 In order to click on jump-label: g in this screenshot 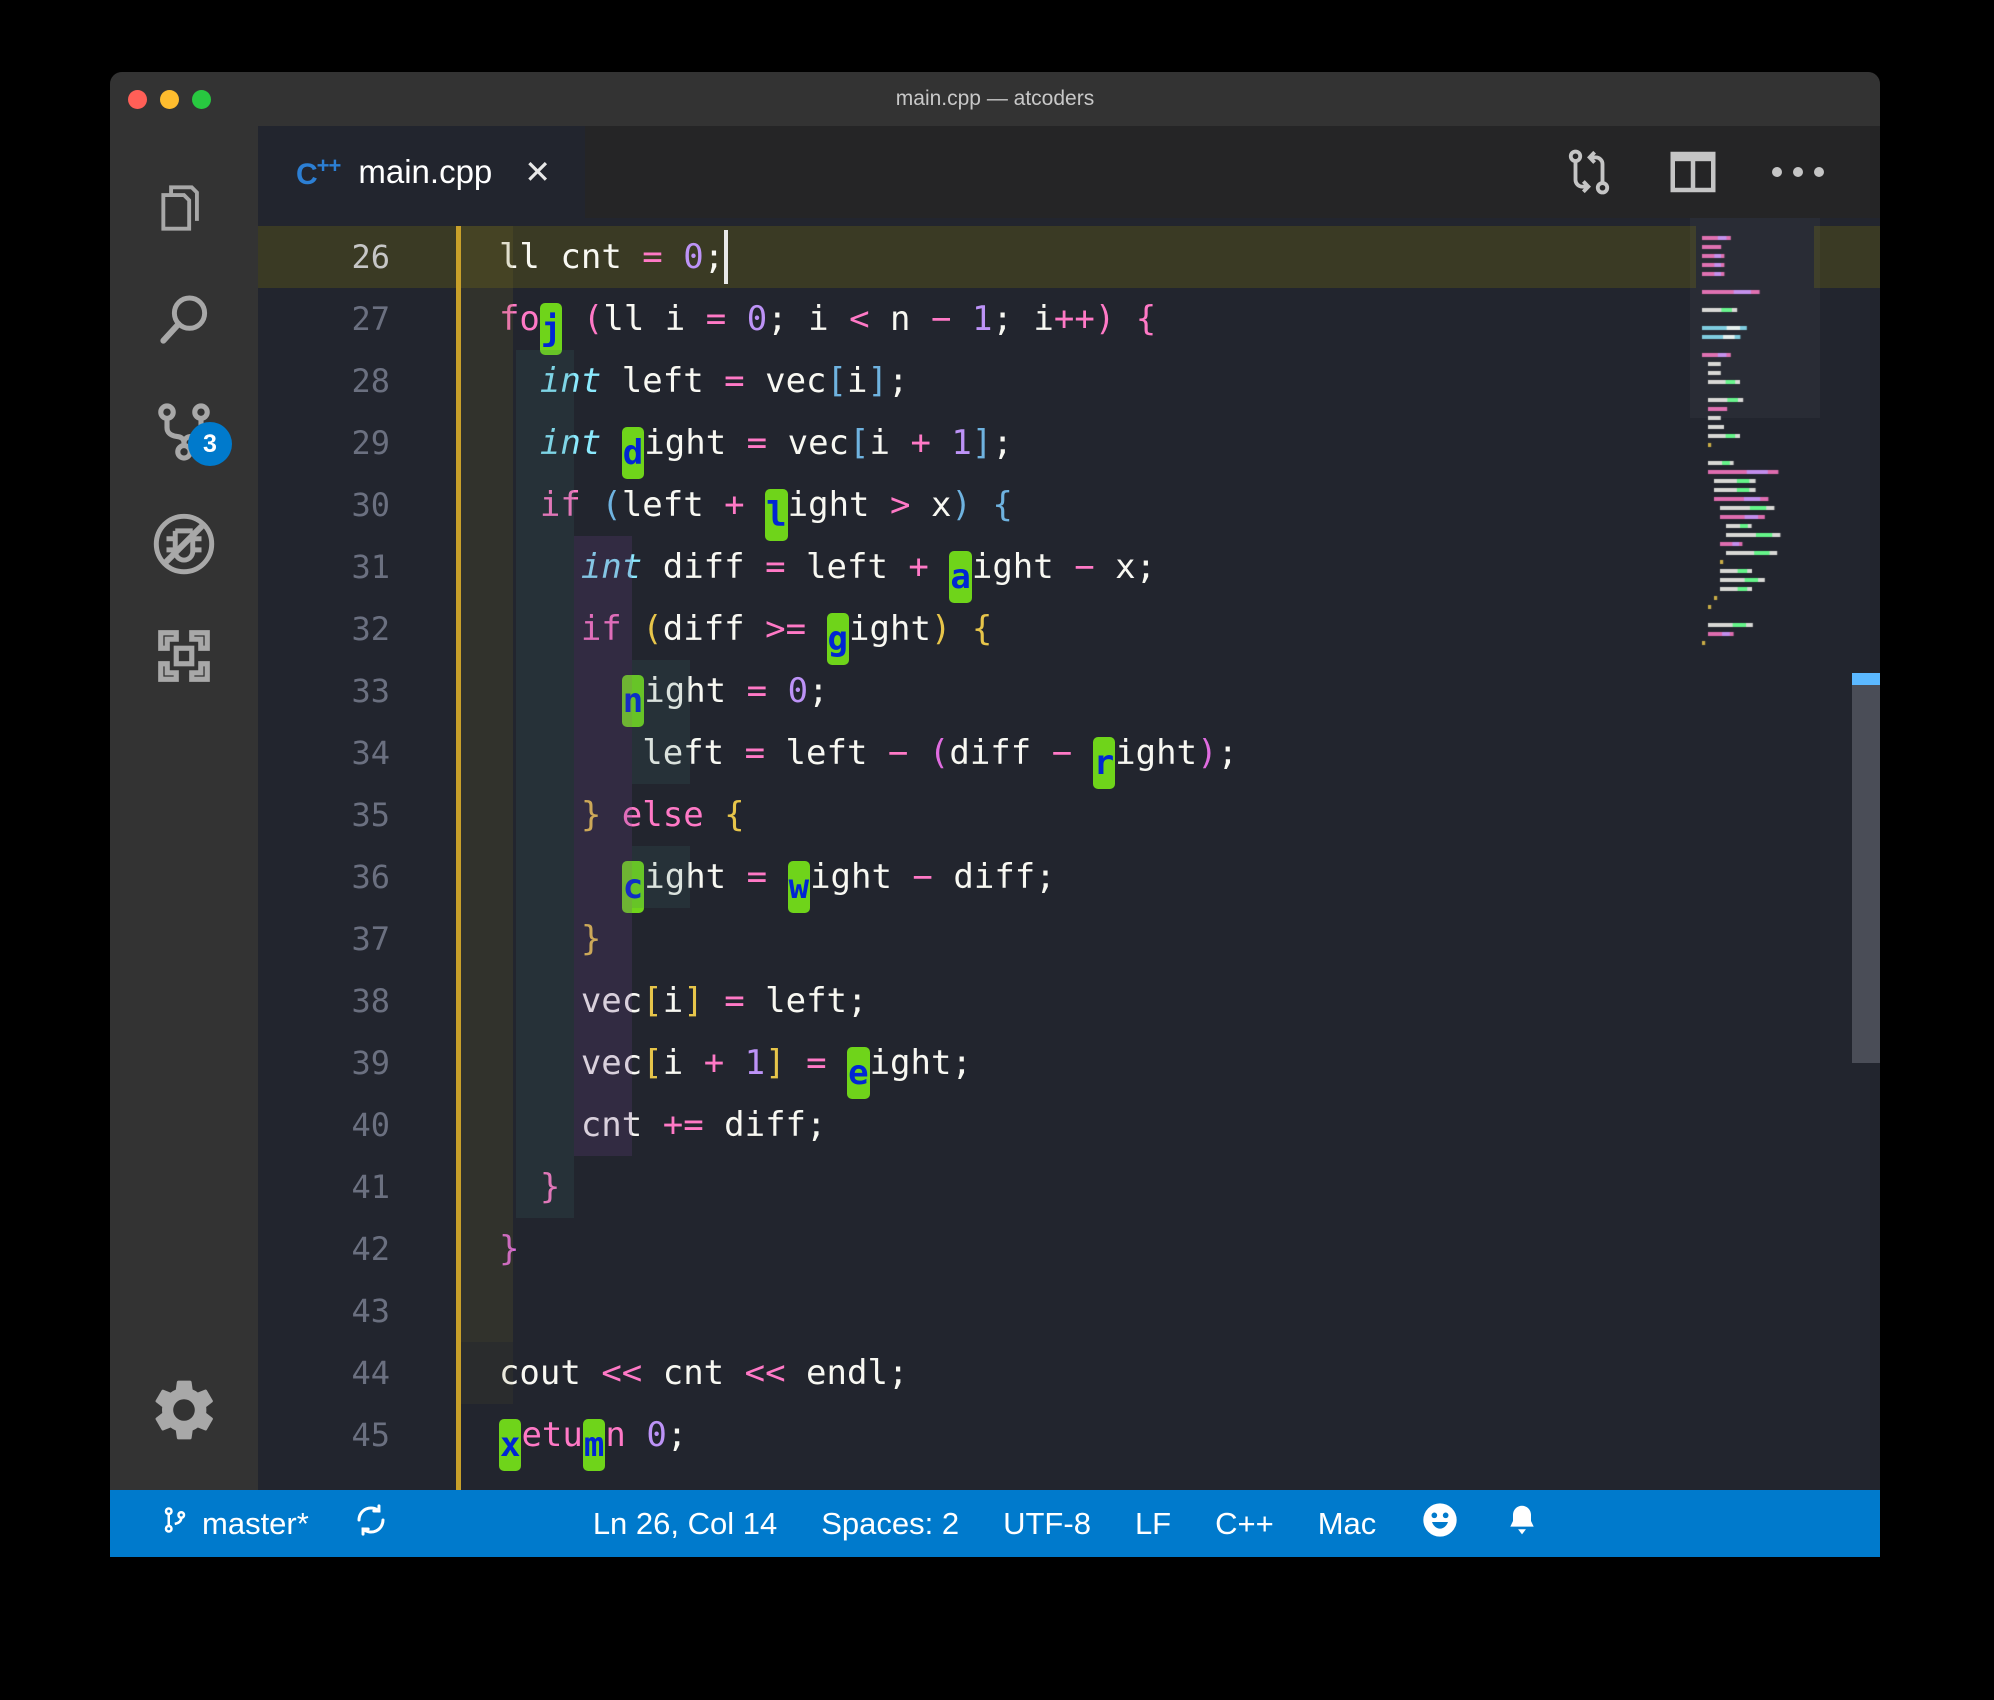, I will do `click(838, 639)`.